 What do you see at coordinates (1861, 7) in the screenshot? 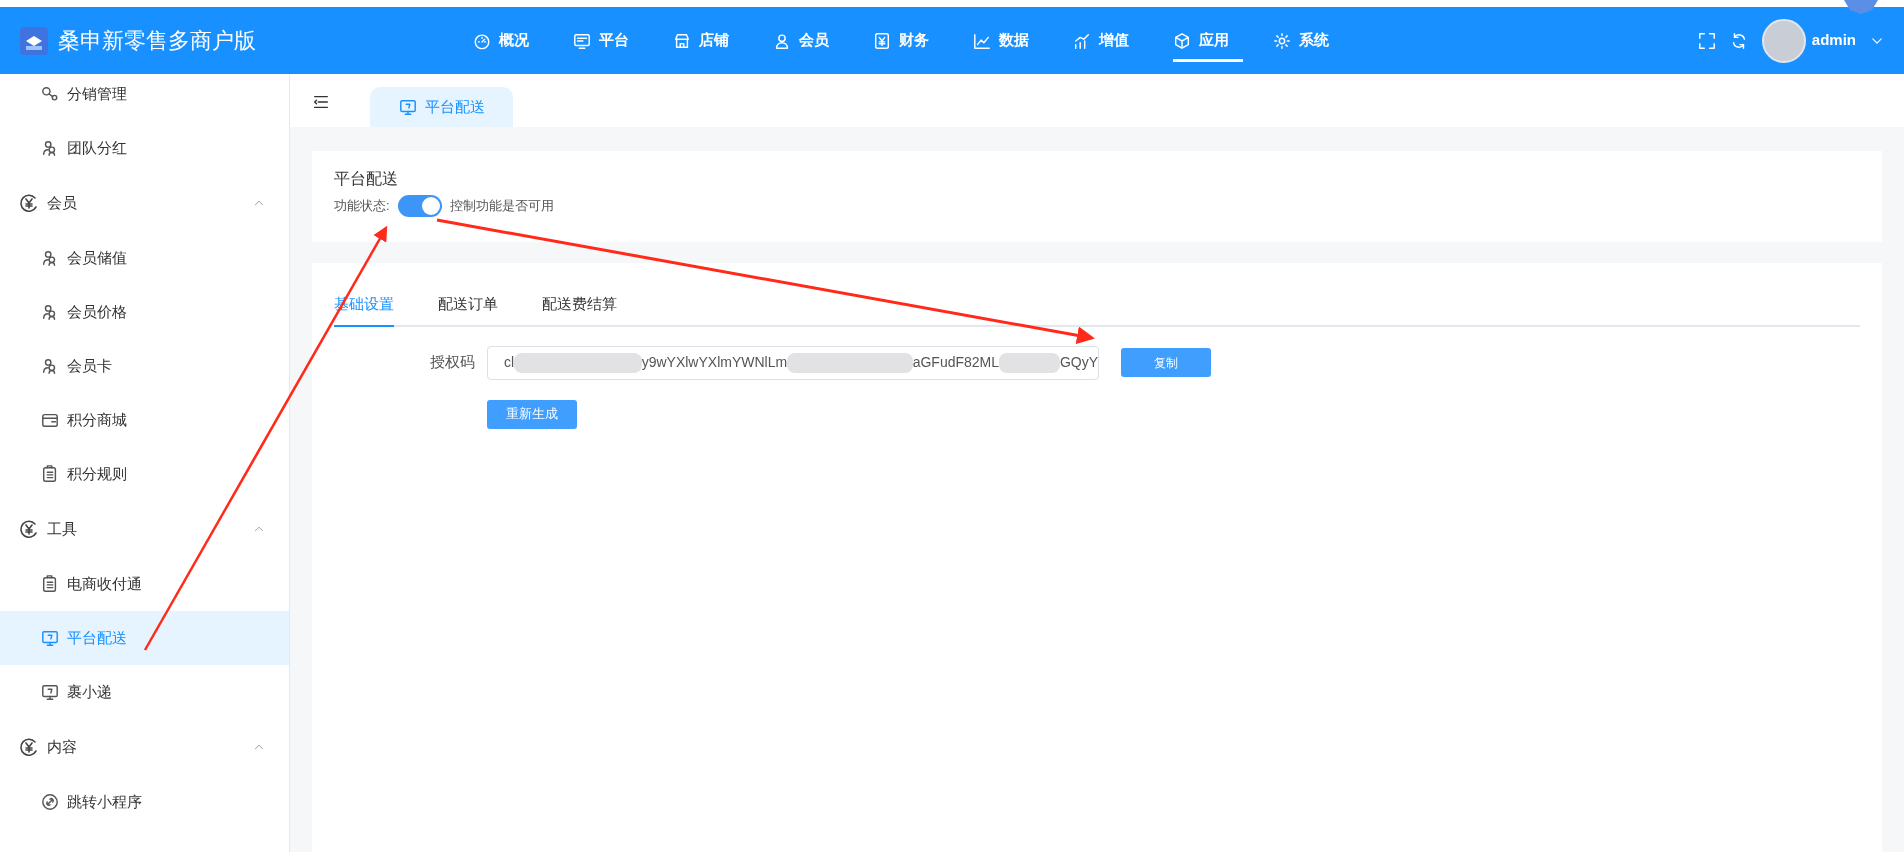
I see `shield-icon` at bounding box center [1861, 7].